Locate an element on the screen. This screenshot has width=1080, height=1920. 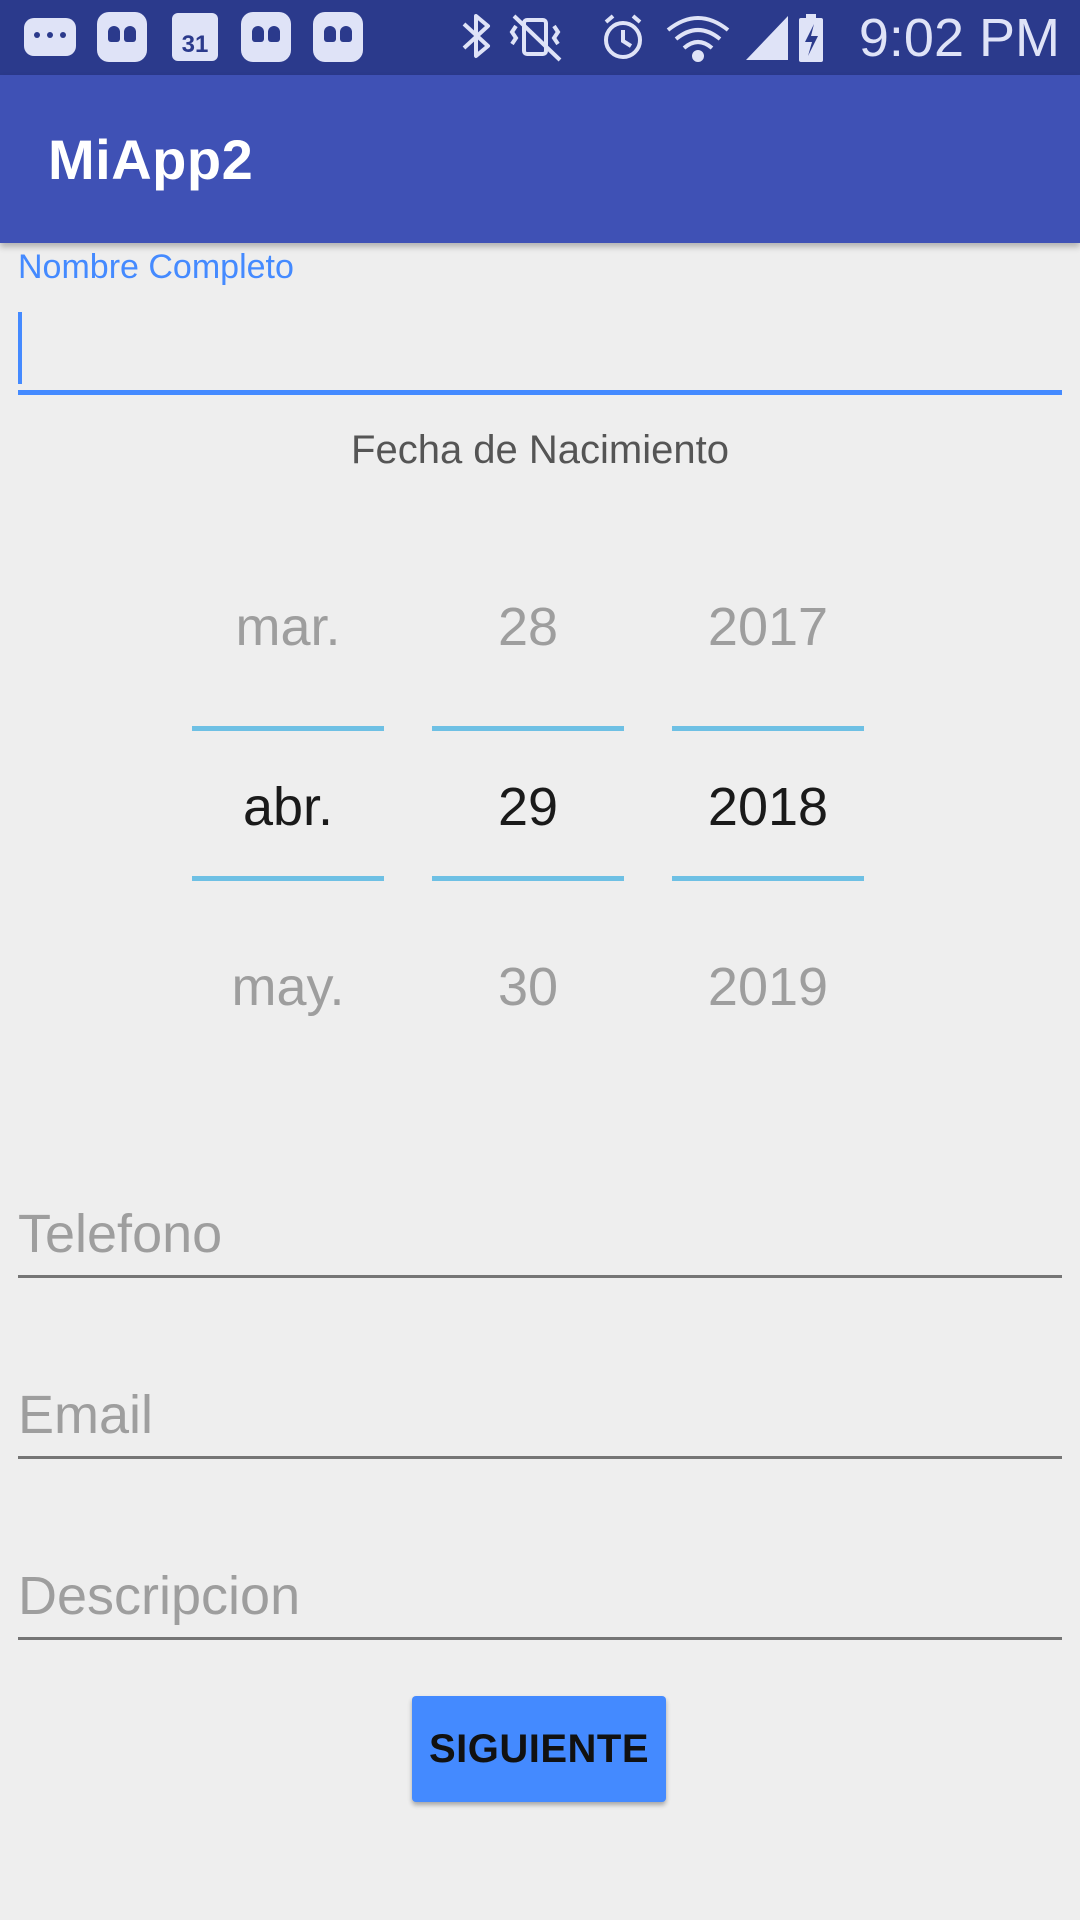
month-picker: mar. abr. may. is located at coordinates (288, 810).